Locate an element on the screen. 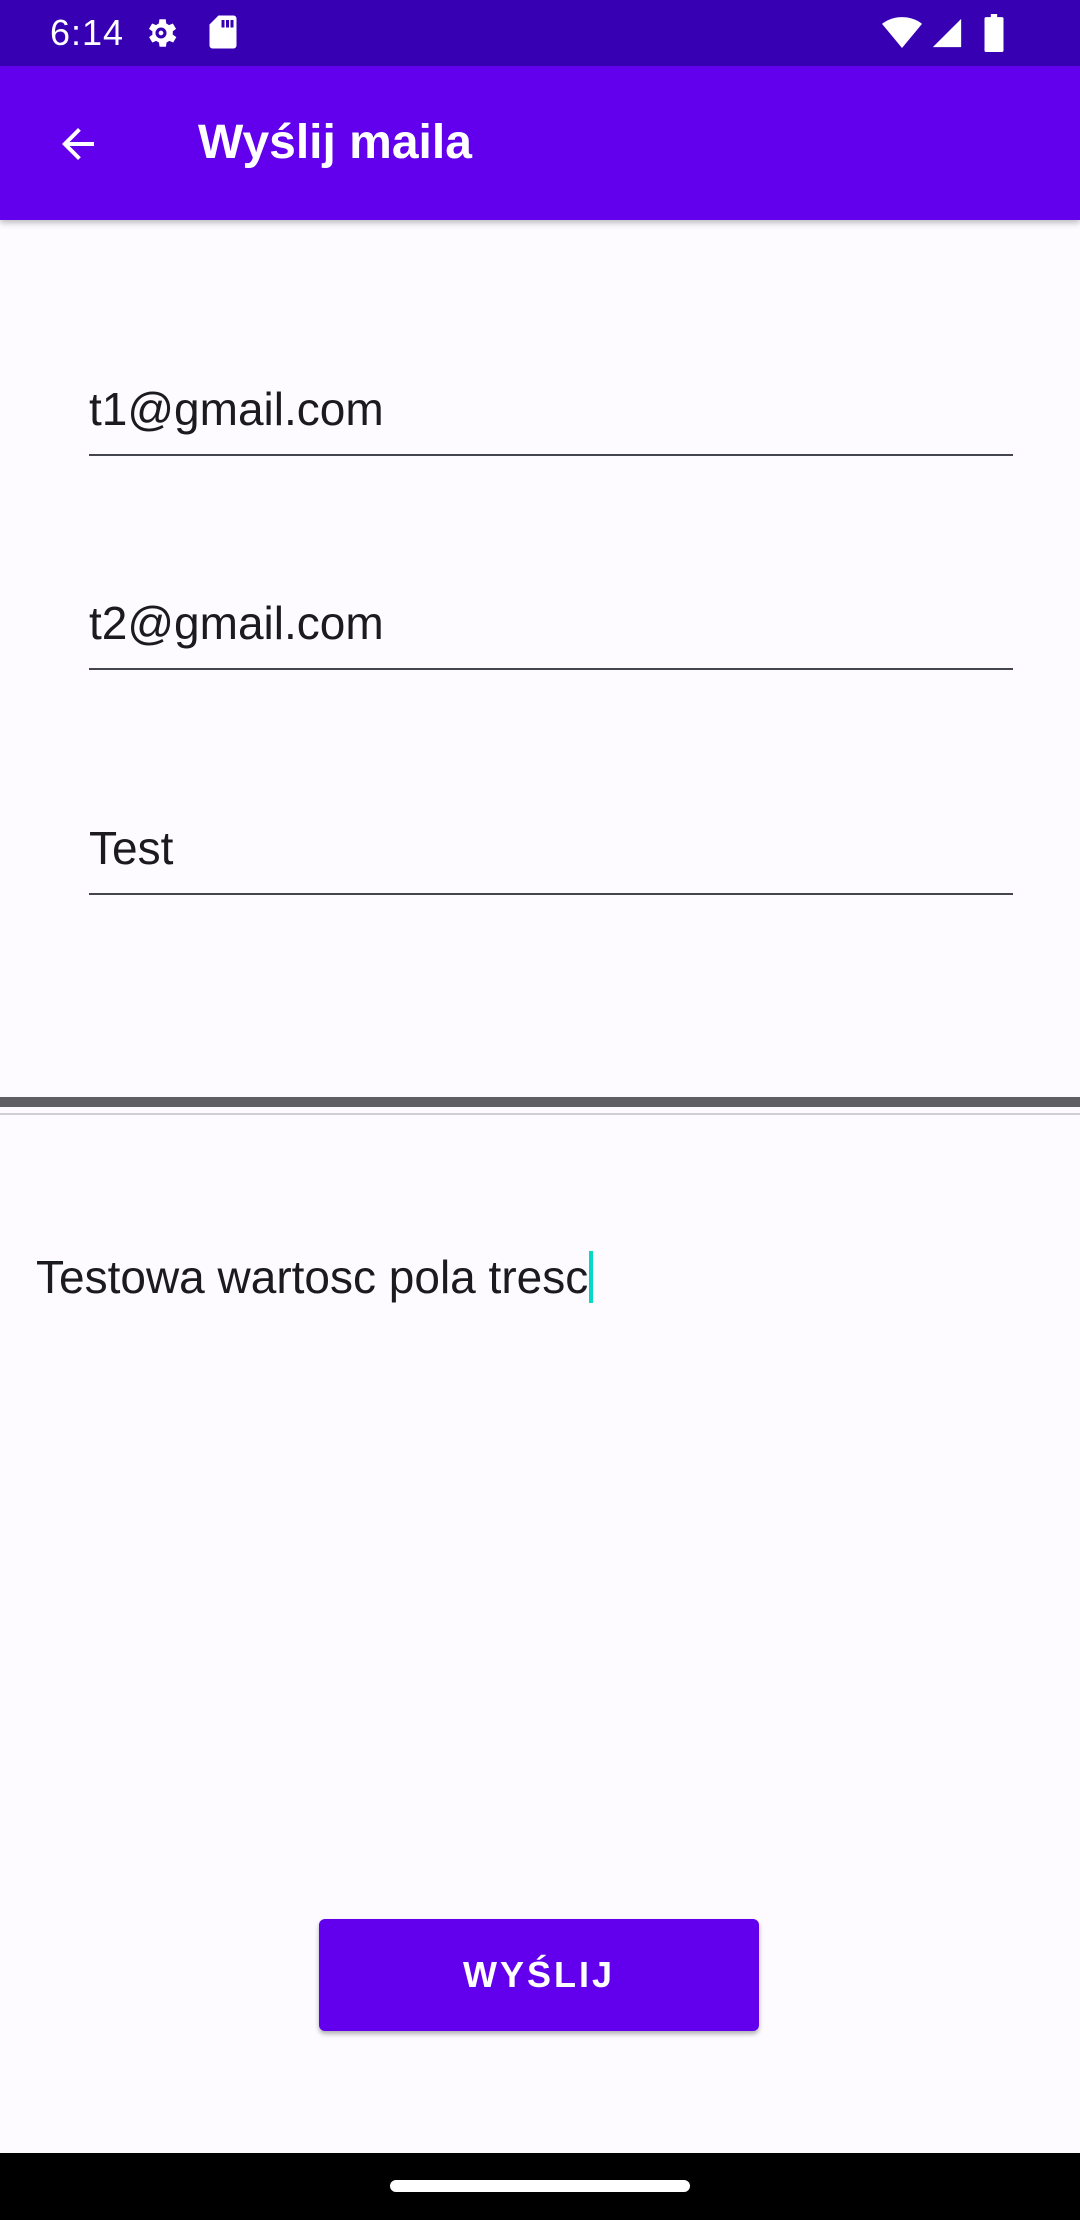 The width and height of the screenshot is (1080, 2220). navigation-bar is located at coordinates (540, 2186).